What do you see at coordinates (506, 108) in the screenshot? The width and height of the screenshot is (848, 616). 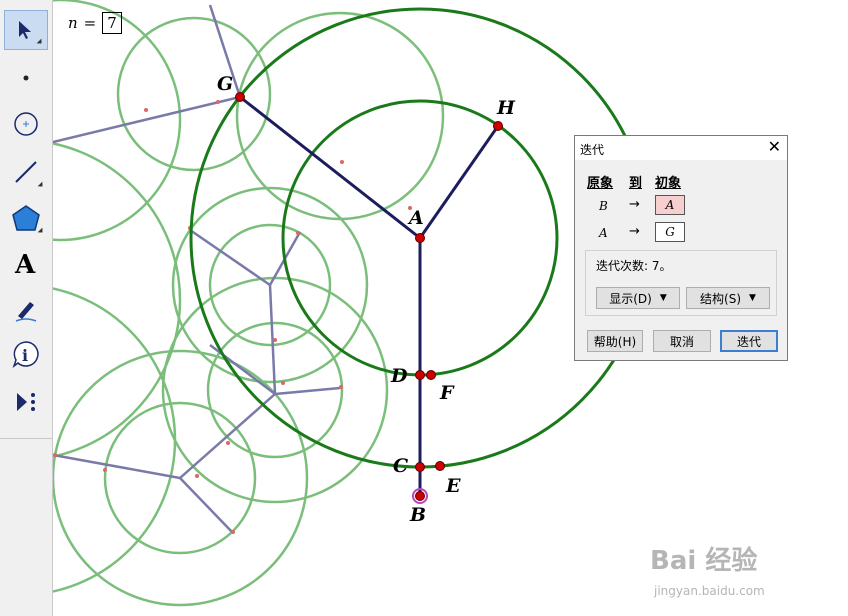 I see `label-H: H` at bounding box center [506, 108].